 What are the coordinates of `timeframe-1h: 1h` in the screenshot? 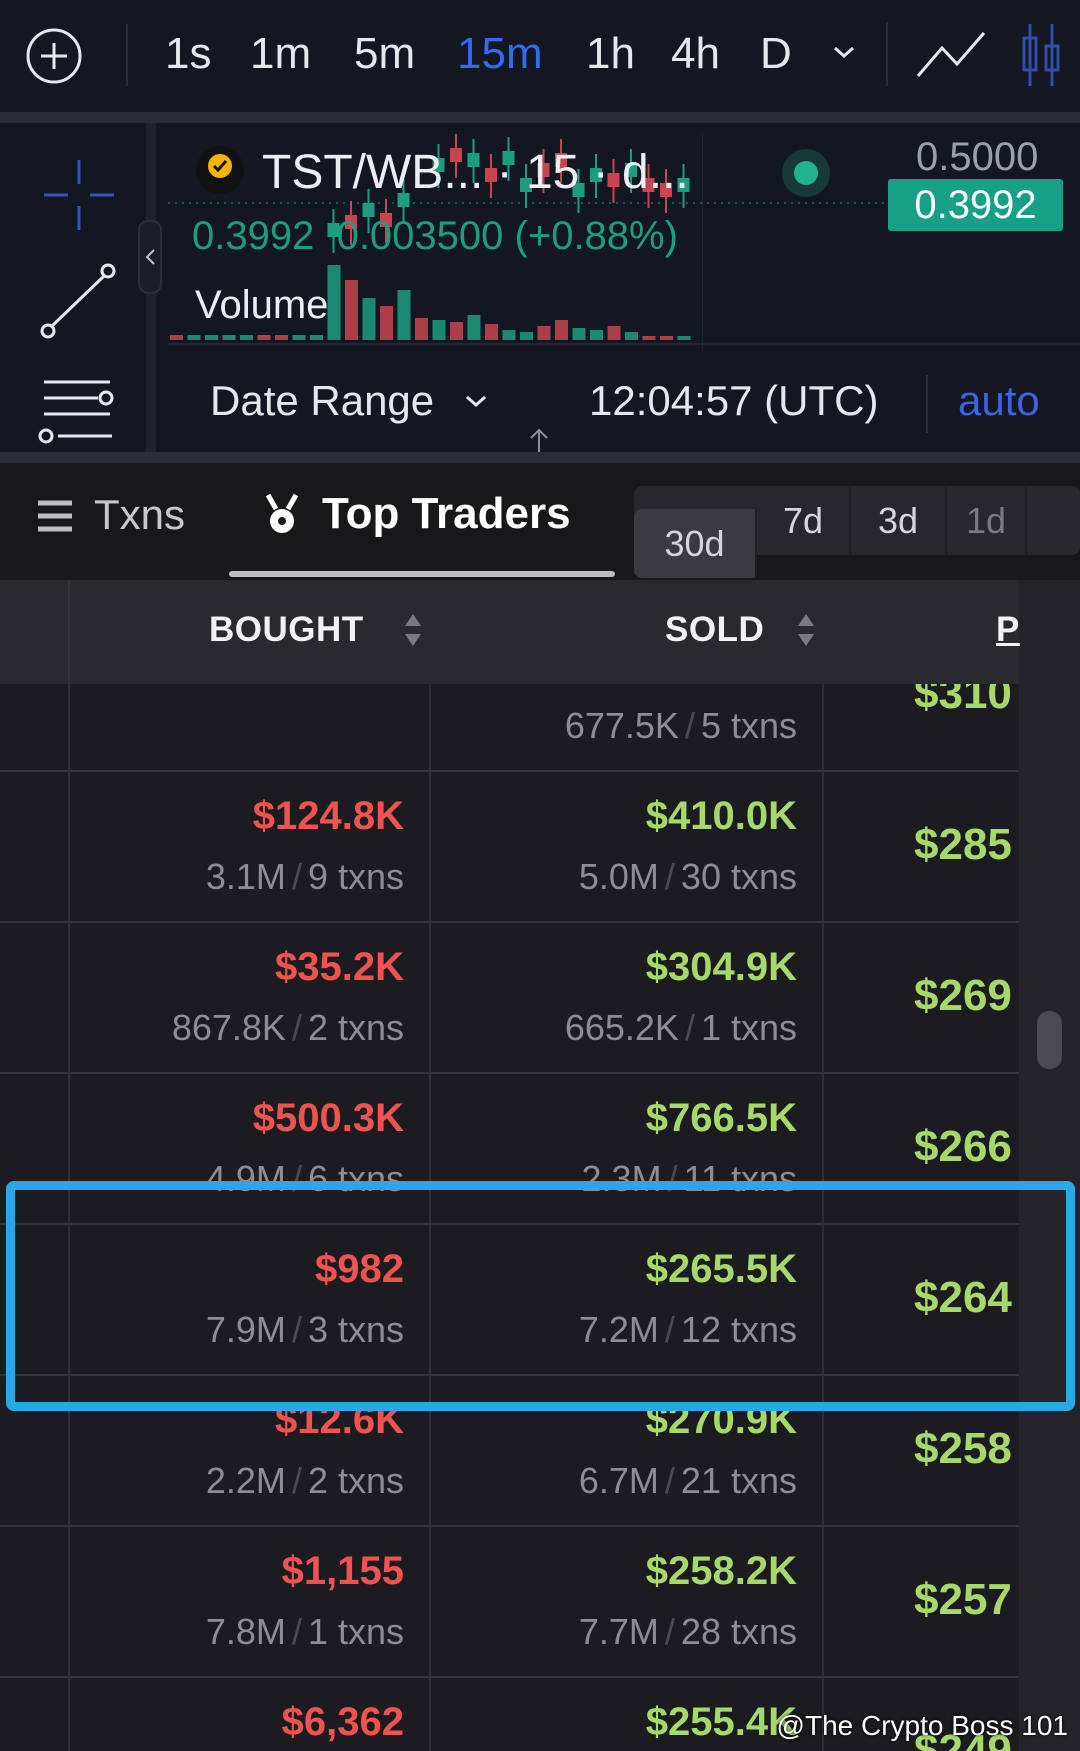 It's located at (610, 54).